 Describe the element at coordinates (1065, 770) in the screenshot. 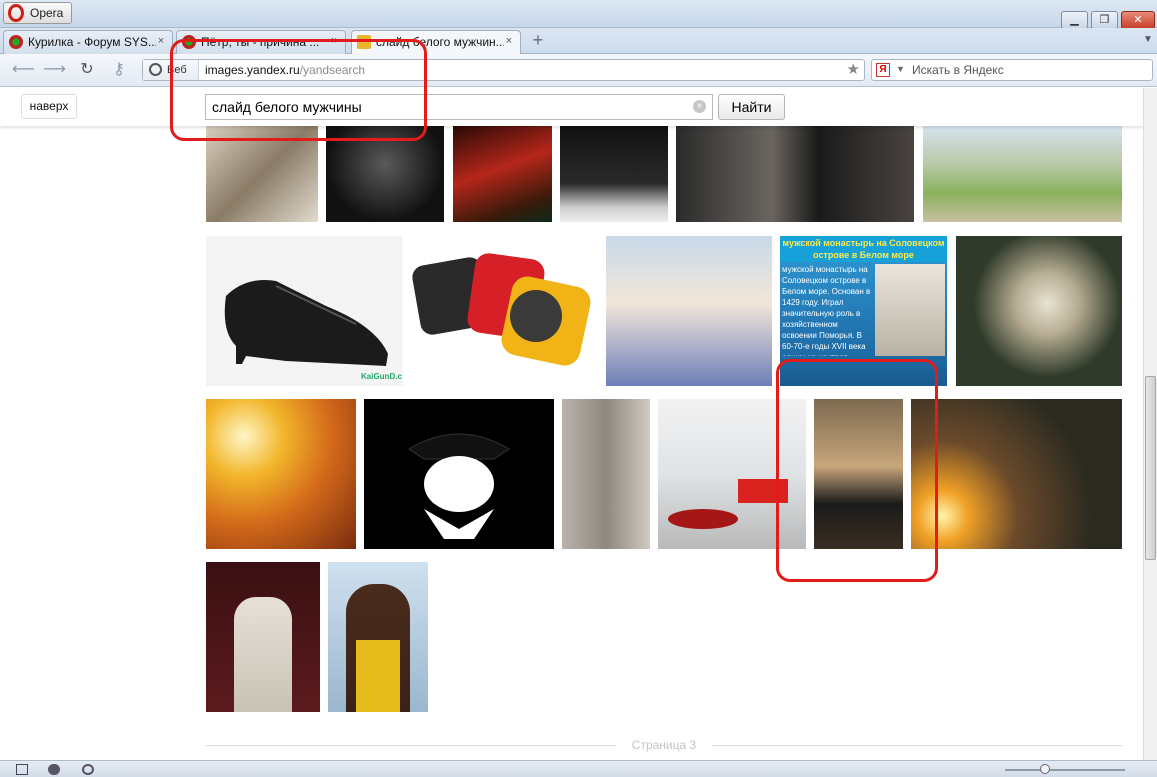

I see `zoom-slider` at that location.